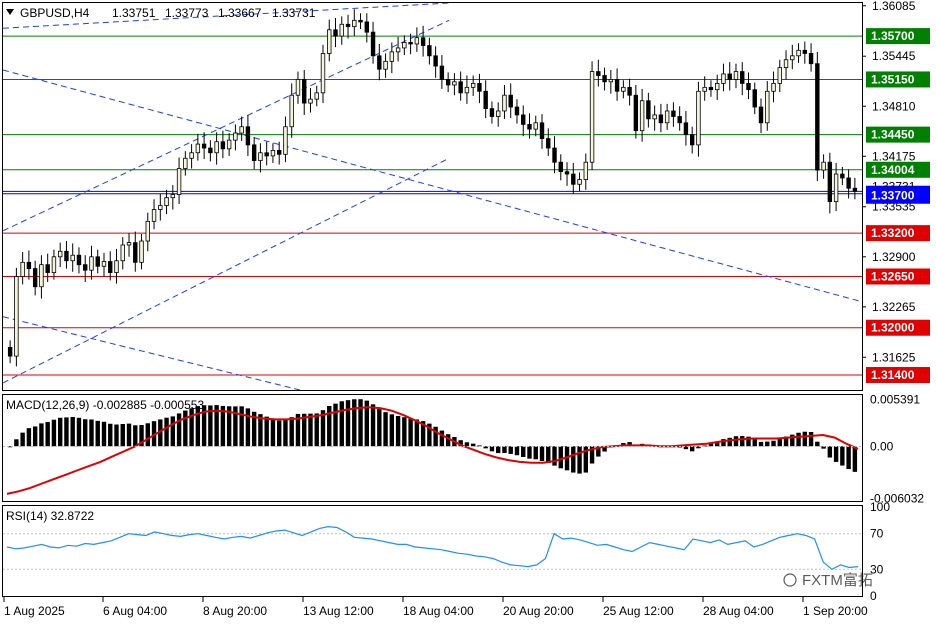  What do you see at coordinates (894, 257) in the screenshot?
I see `price-tick-label: 1.32900` at bounding box center [894, 257].